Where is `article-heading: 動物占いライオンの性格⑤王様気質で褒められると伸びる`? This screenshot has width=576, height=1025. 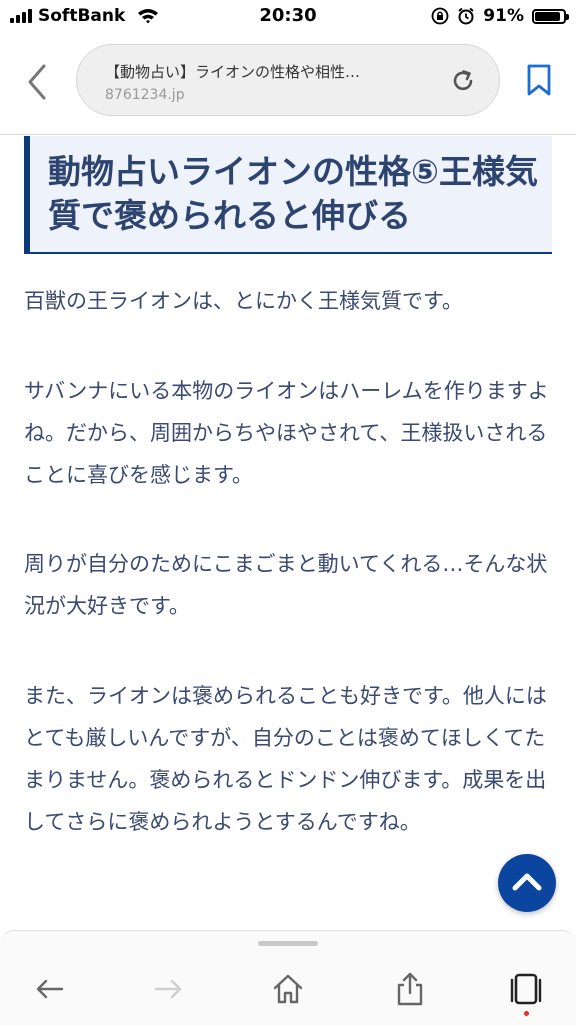 article-heading: 動物占いライオンの性格⑤王様気質で褒められると伸びる is located at coordinates (293, 193).